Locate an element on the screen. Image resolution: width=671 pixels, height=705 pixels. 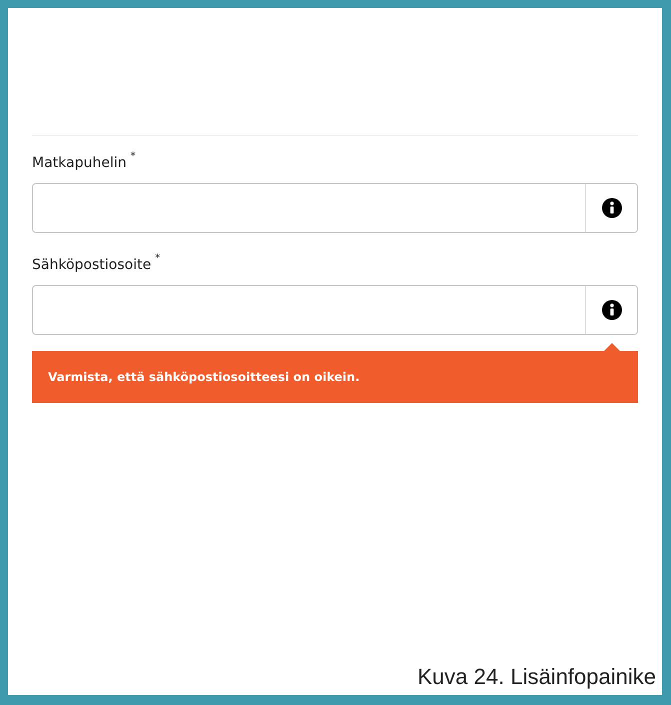
field-label: Matkapuhelin is located at coordinates (79, 163).